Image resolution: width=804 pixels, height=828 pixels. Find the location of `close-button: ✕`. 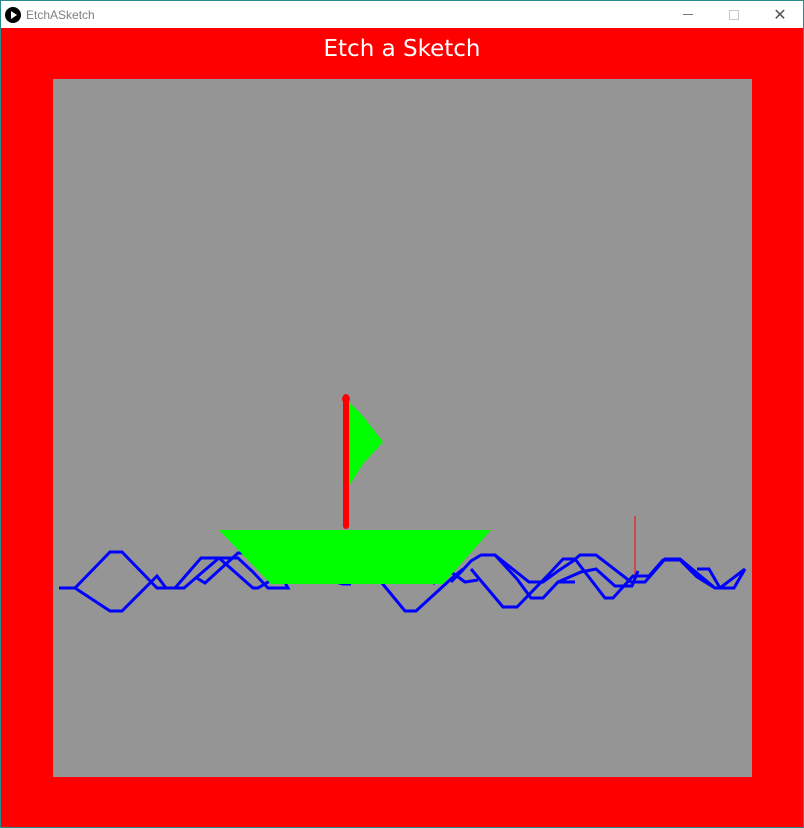

close-button: ✕ is located at coordinates (780, 14).